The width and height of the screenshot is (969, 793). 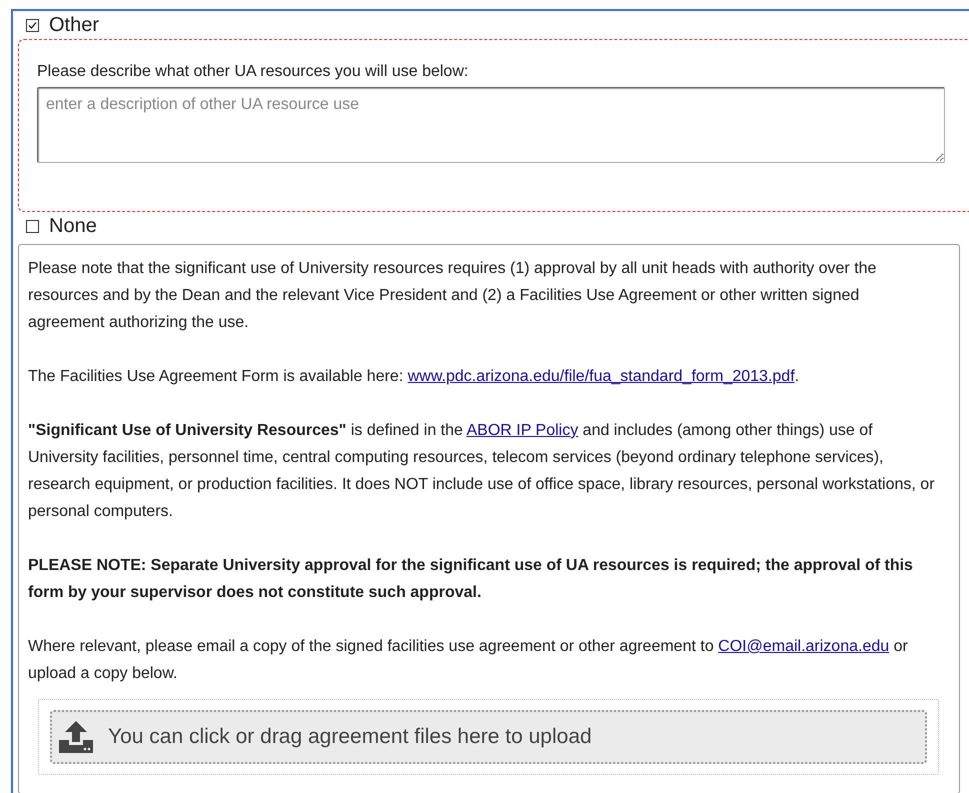 I want to click on notice-paragraph: Please note that the significant use of University resources requires (1) approval by all unit heads with authority over the resources and by the Dean and the relevant Vice President and (2) a Facilities Use Agreement or other written signed agreement authorizing the use., so click(x=453, y=296).